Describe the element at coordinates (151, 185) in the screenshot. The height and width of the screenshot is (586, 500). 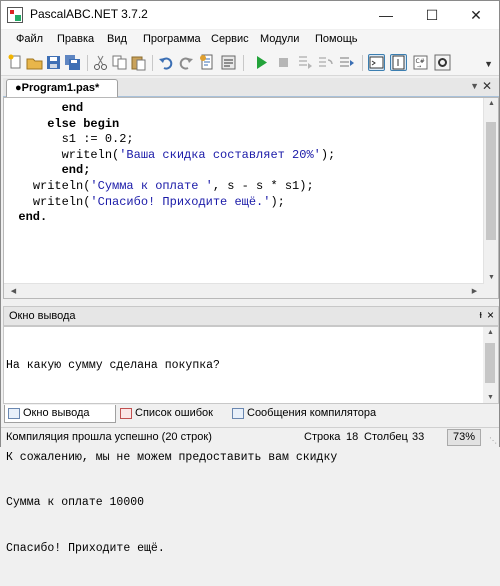
I see `string-literal: 'Сумма к оплате '` at that location.